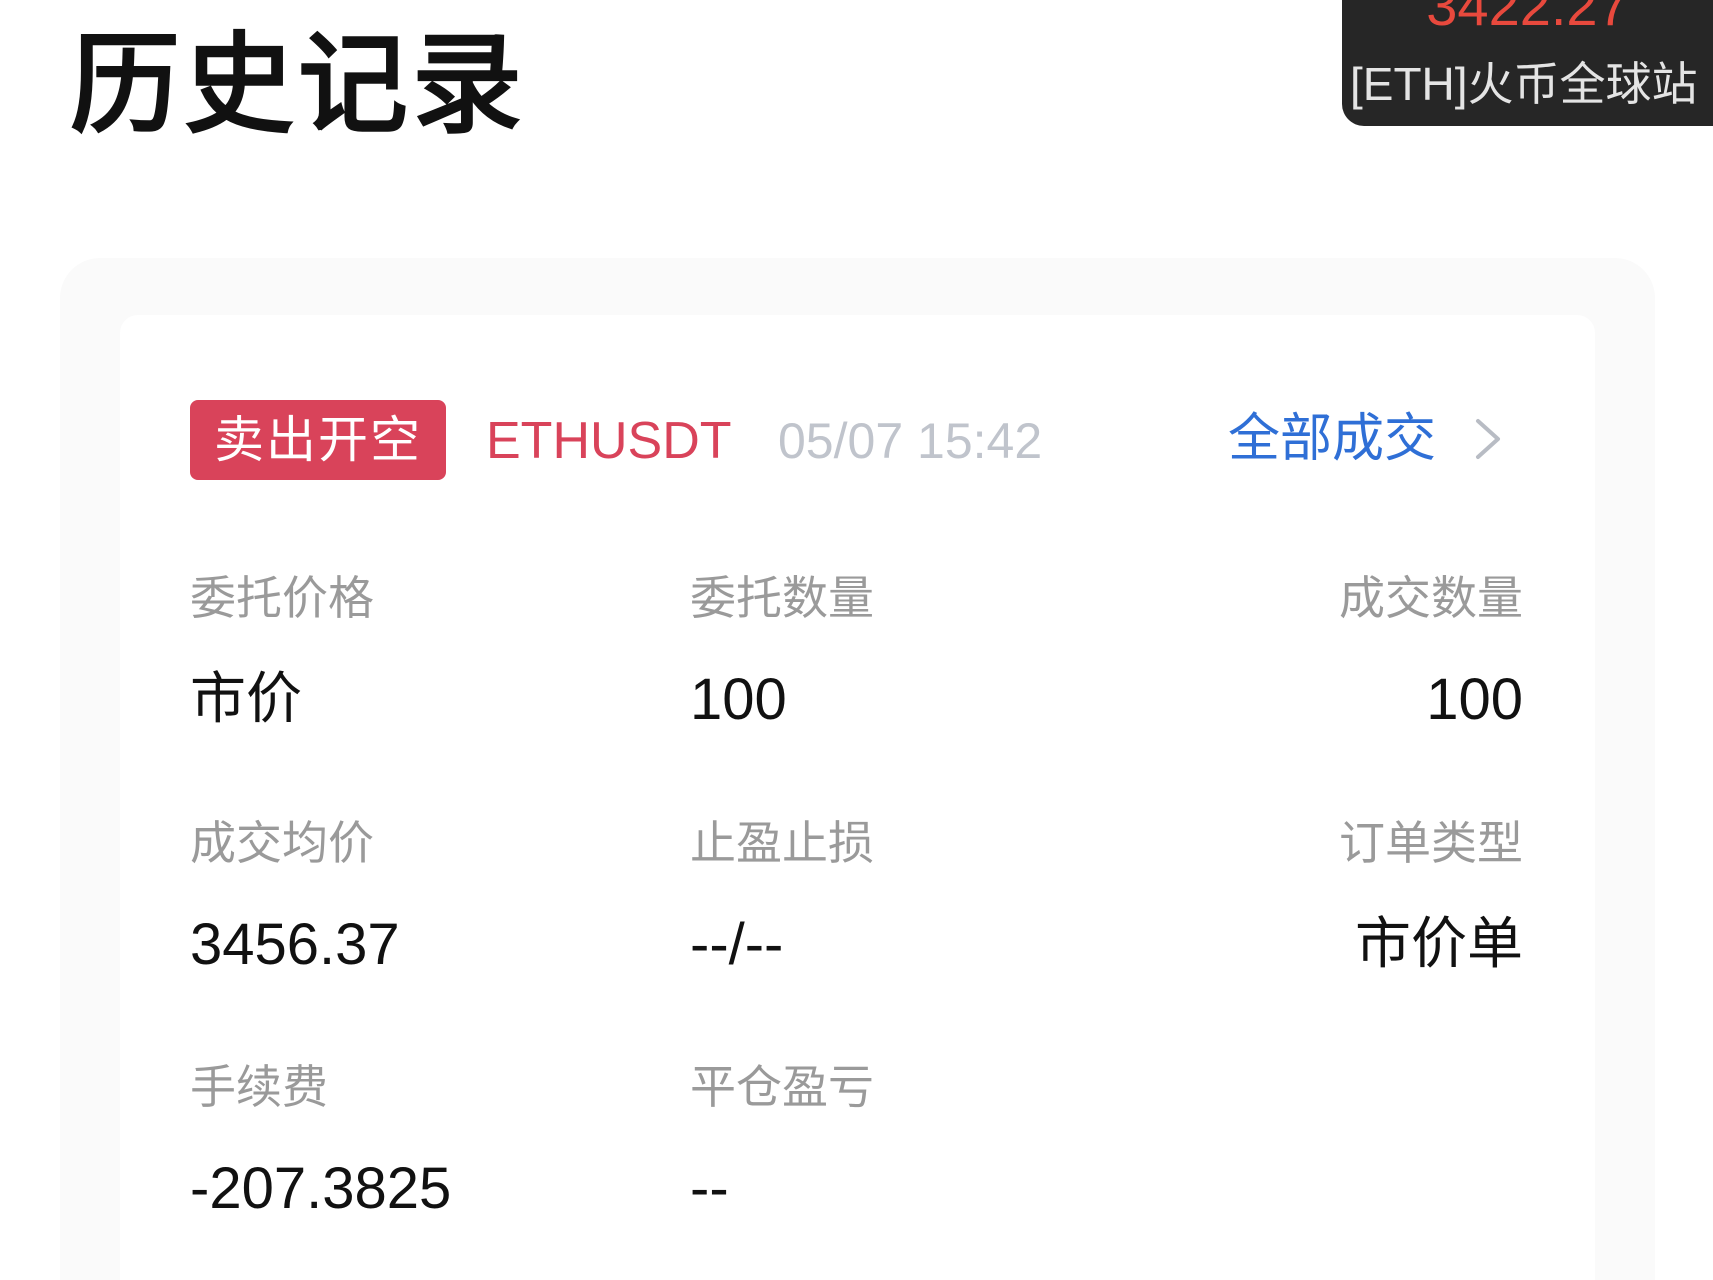 This screenshot has width=1713, height=1280. What do you see at coordinates (321, 1188) in the screenshot?
I see `fee-value: -207.3825` at bounding box center [321, 1188].